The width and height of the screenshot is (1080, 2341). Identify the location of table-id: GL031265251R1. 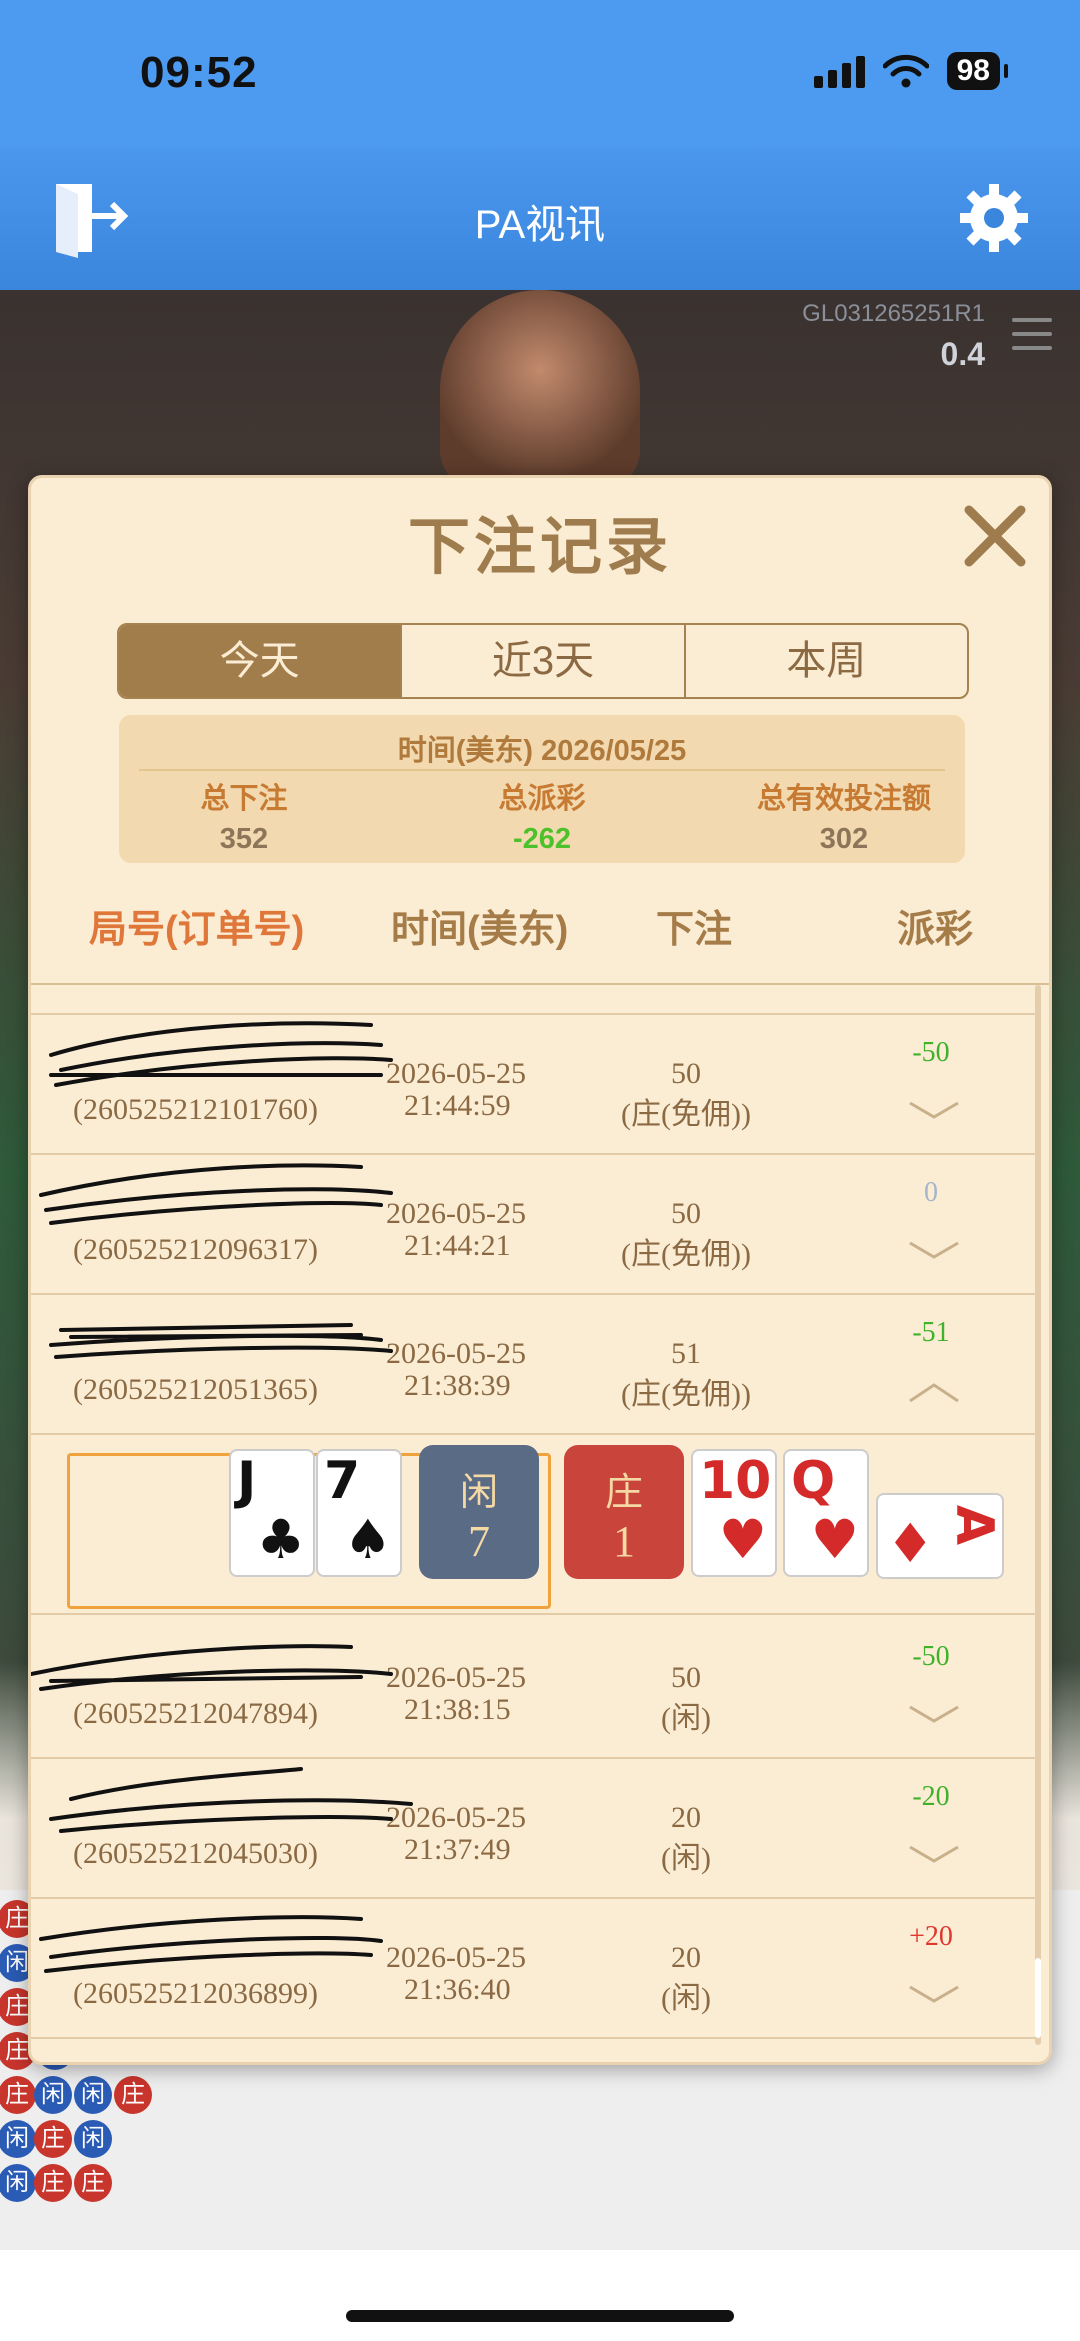
(893, 313).